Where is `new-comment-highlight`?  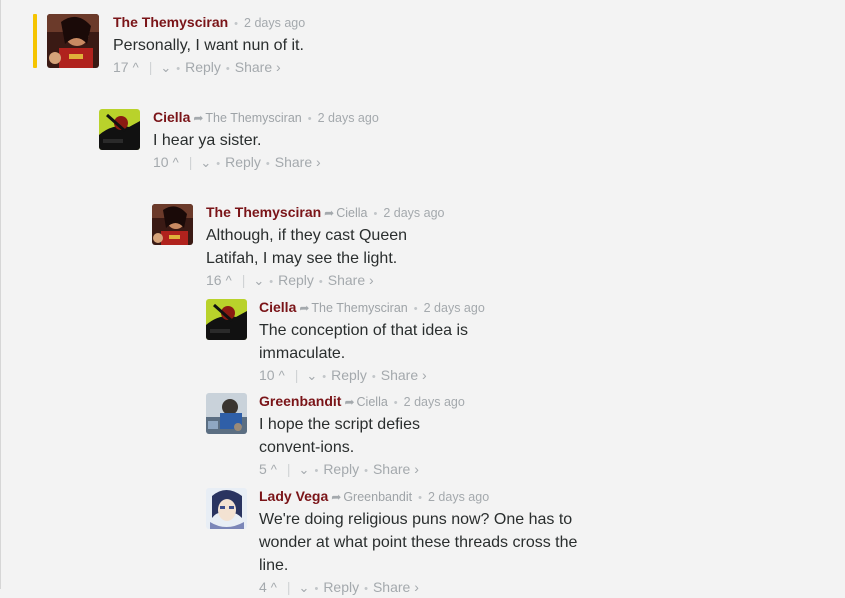
new-comment-highlight is located at coordinates (35, 41).